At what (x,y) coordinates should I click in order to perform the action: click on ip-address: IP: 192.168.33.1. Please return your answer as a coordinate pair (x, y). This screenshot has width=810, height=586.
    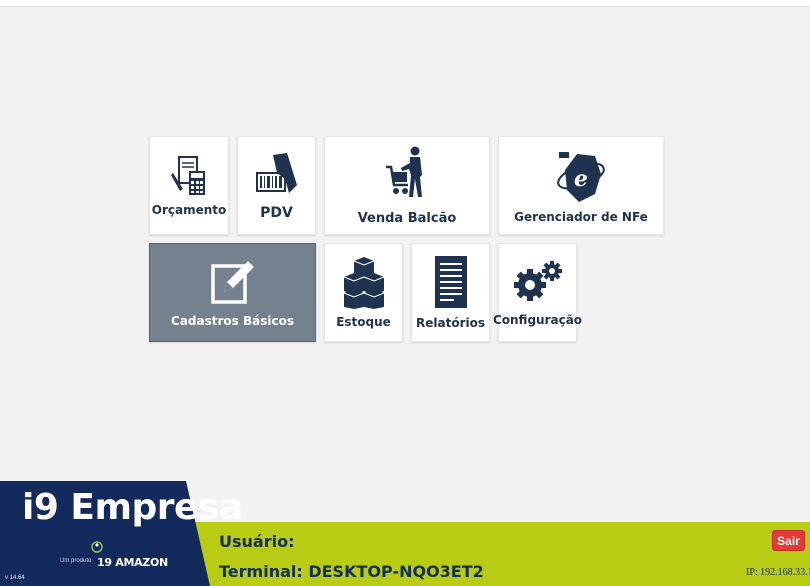
    Looking at the image, I should click on (778, 572).